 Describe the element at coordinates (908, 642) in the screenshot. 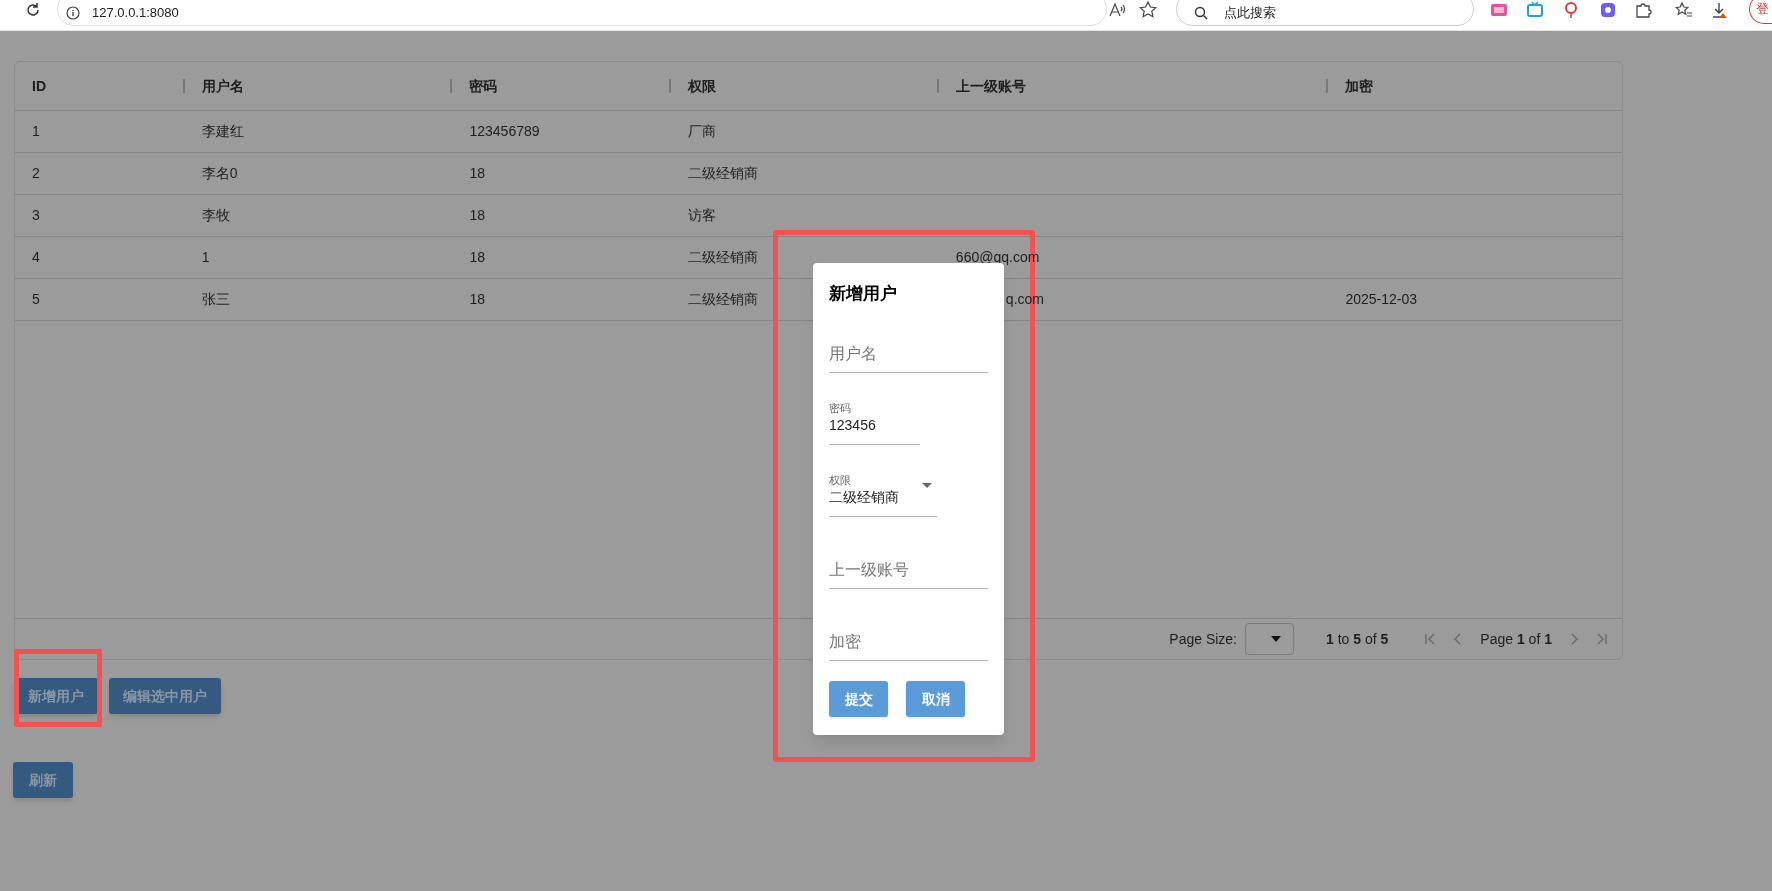

I see `input-field: 加密` at that location.